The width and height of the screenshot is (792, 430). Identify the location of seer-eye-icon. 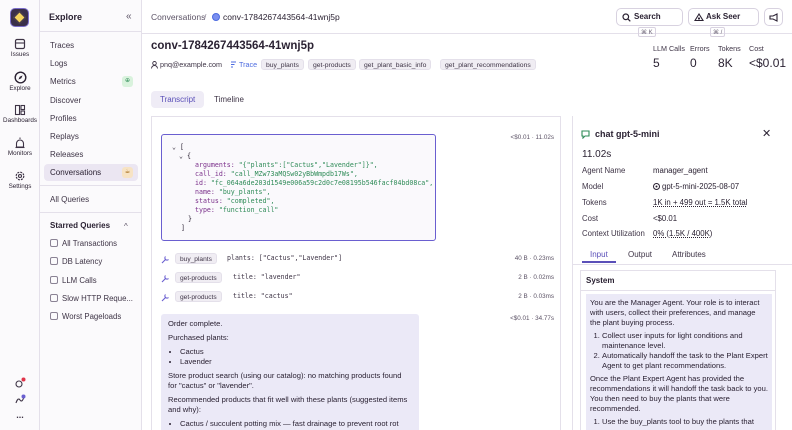
(699, 17).